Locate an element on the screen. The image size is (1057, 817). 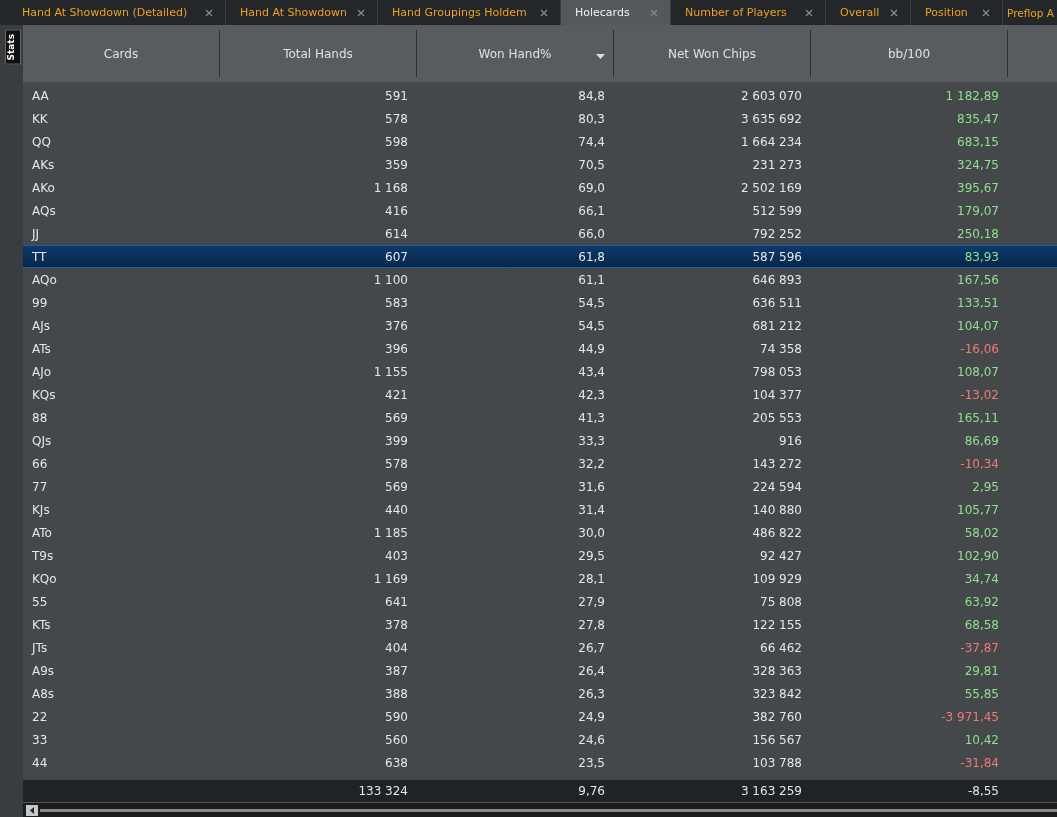
table-cell-text: AA is located at coordinates (40, 95).